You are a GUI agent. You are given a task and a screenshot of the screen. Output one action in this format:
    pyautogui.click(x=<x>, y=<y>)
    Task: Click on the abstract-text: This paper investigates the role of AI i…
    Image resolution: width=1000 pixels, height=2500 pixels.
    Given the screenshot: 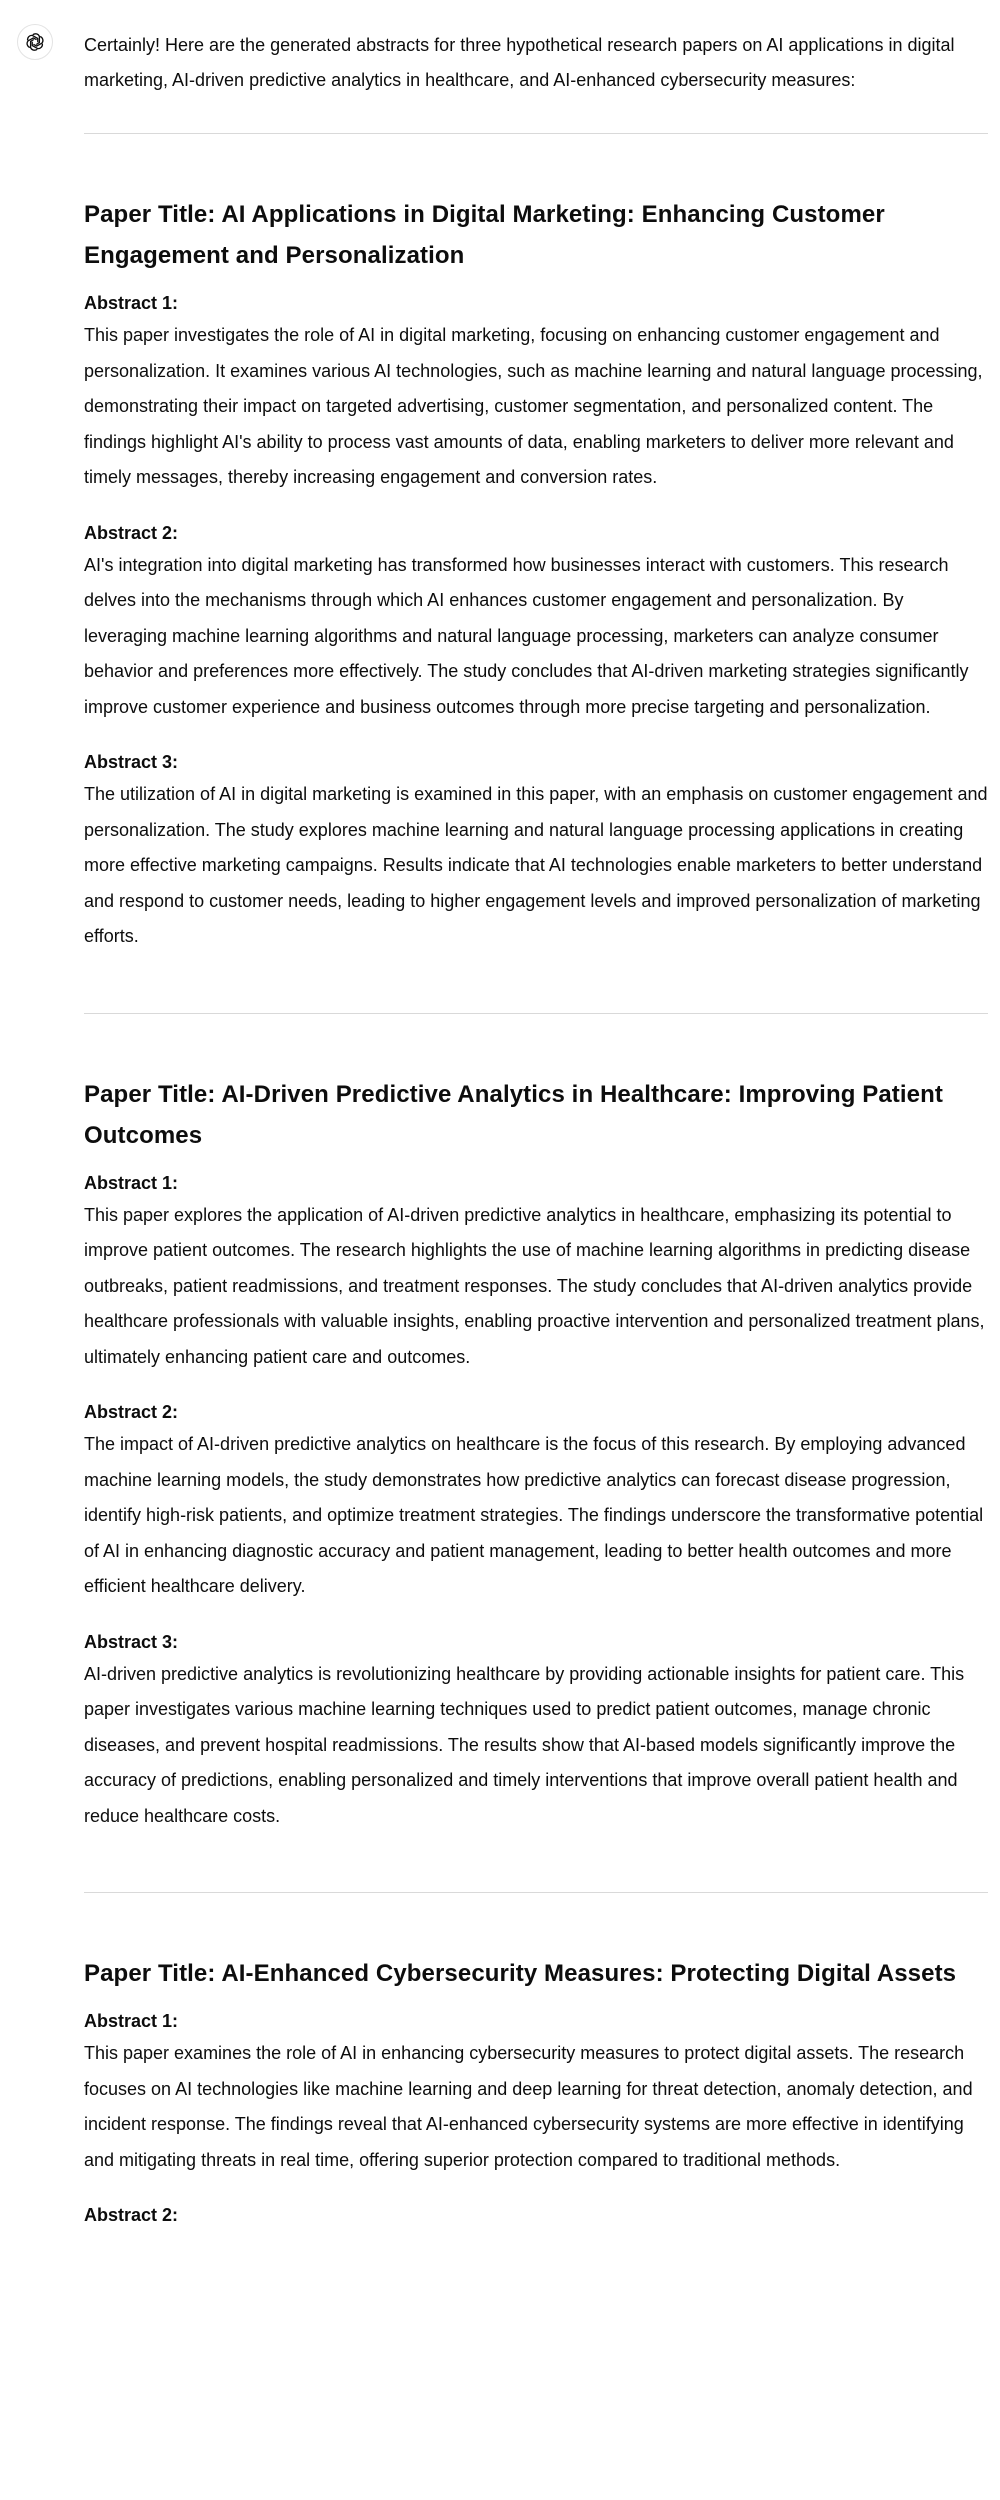 What is the action you would take?
    pyautogui.click(x=533, y=406)
    